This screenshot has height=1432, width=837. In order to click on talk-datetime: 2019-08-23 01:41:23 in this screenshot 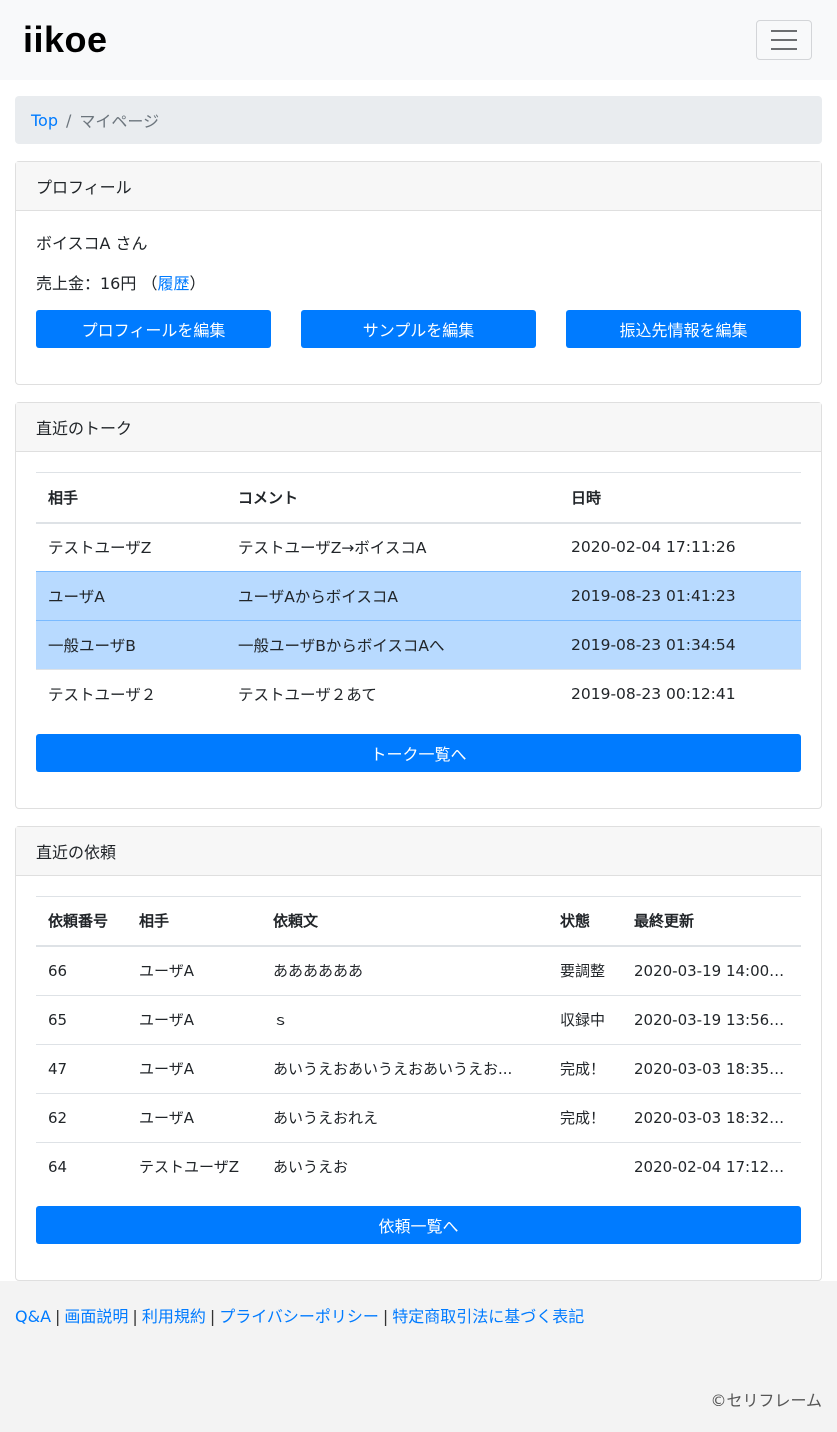, I will do `click(680, 596)`.